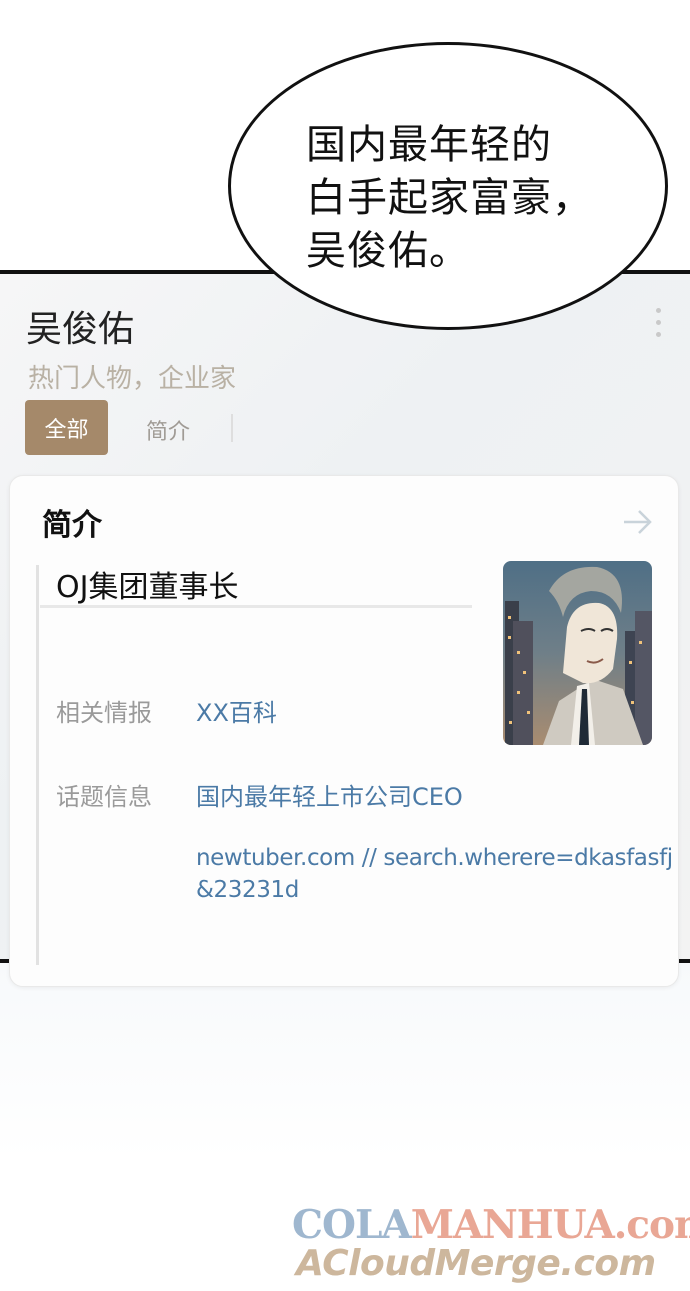  I want to click on related-info-label: 相关情报, so click(104, 713).